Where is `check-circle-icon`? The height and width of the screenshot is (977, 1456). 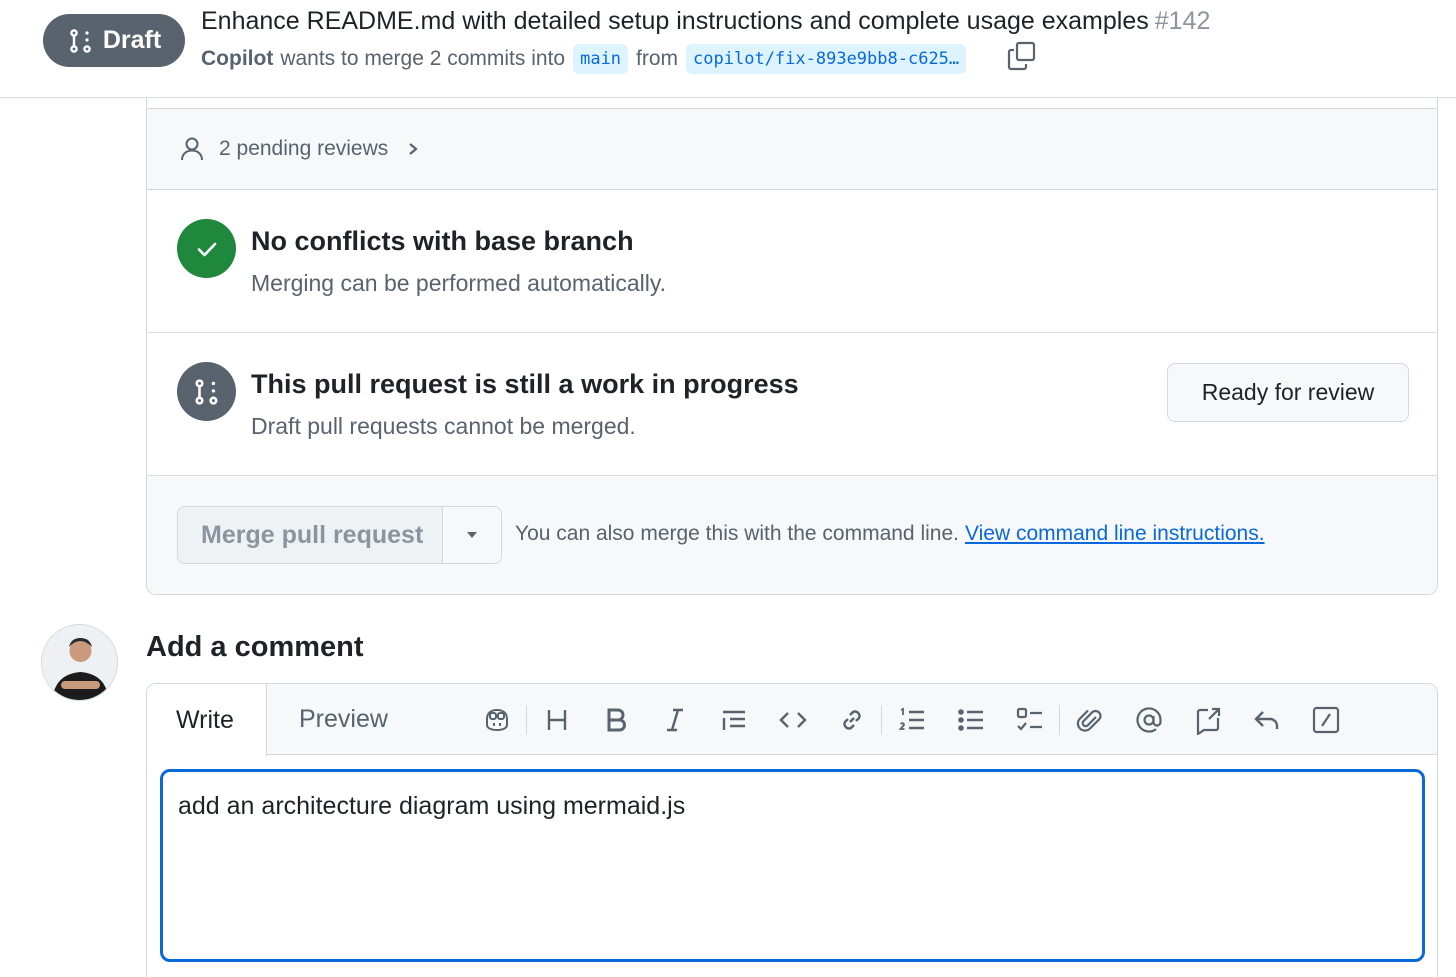
check-circle-icon is located at coordinates (206, 248).